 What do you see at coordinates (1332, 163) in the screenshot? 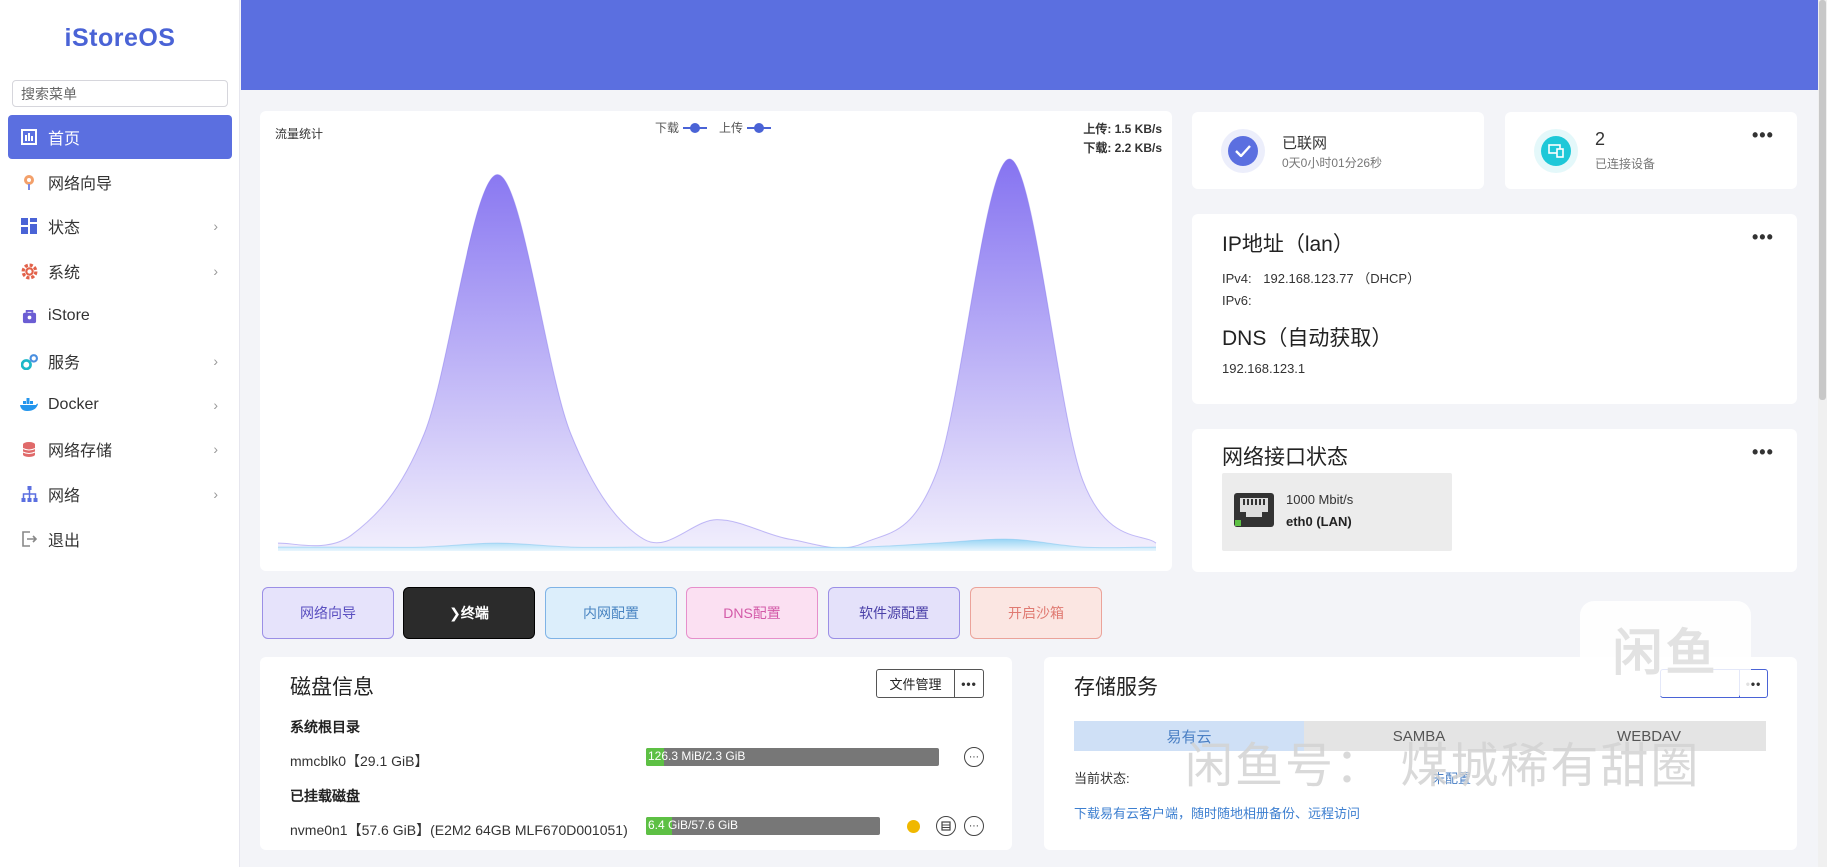
I see `connection-uptime: 0天0小时01分26秒` at bounding box center [1332, 163].